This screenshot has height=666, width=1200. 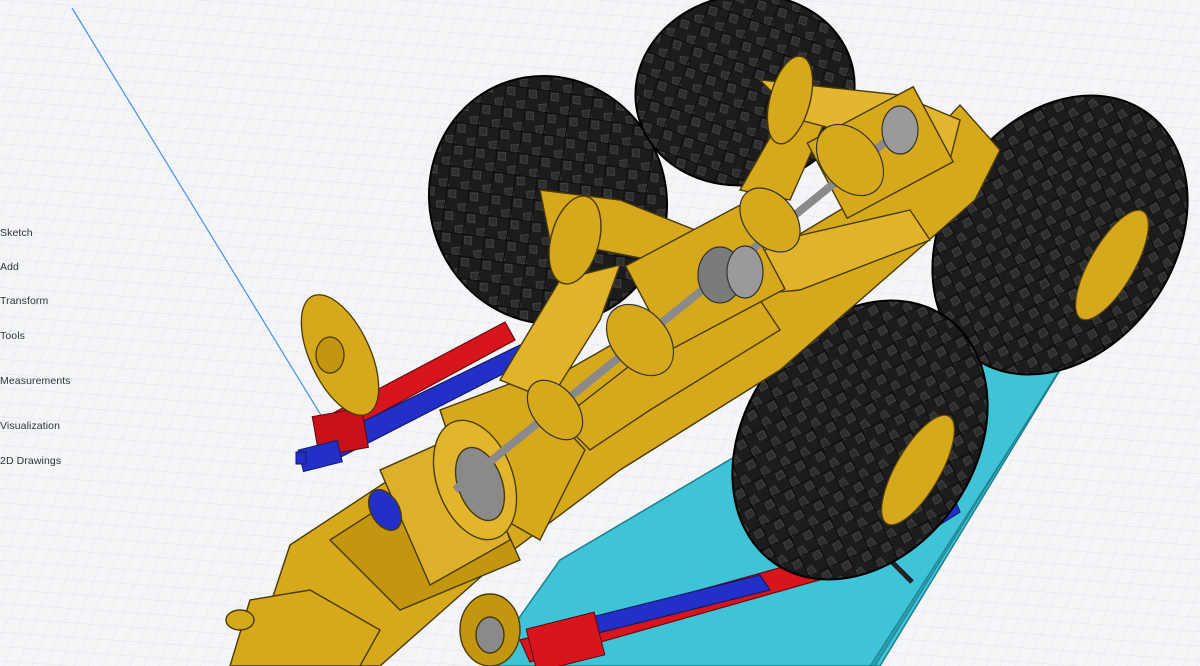 I want to click on sidebar-item-2d-drawings: 2D Drawings, so click(x=30, y=461).